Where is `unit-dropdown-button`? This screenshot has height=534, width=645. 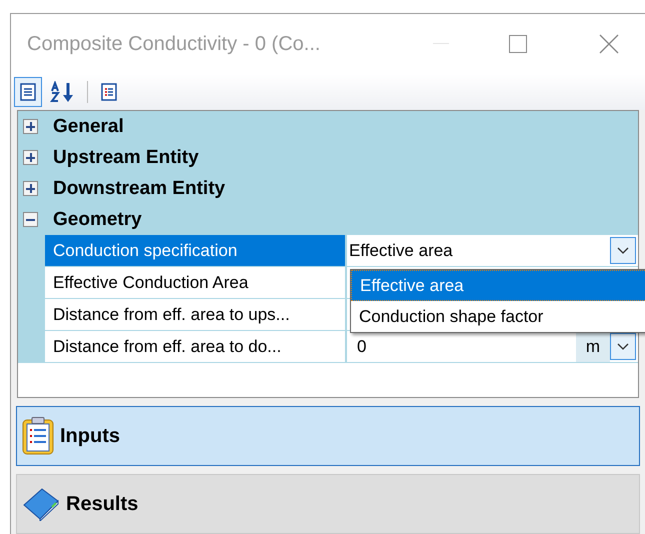 unit-dropdown-button is located at coordinates (623, 346).